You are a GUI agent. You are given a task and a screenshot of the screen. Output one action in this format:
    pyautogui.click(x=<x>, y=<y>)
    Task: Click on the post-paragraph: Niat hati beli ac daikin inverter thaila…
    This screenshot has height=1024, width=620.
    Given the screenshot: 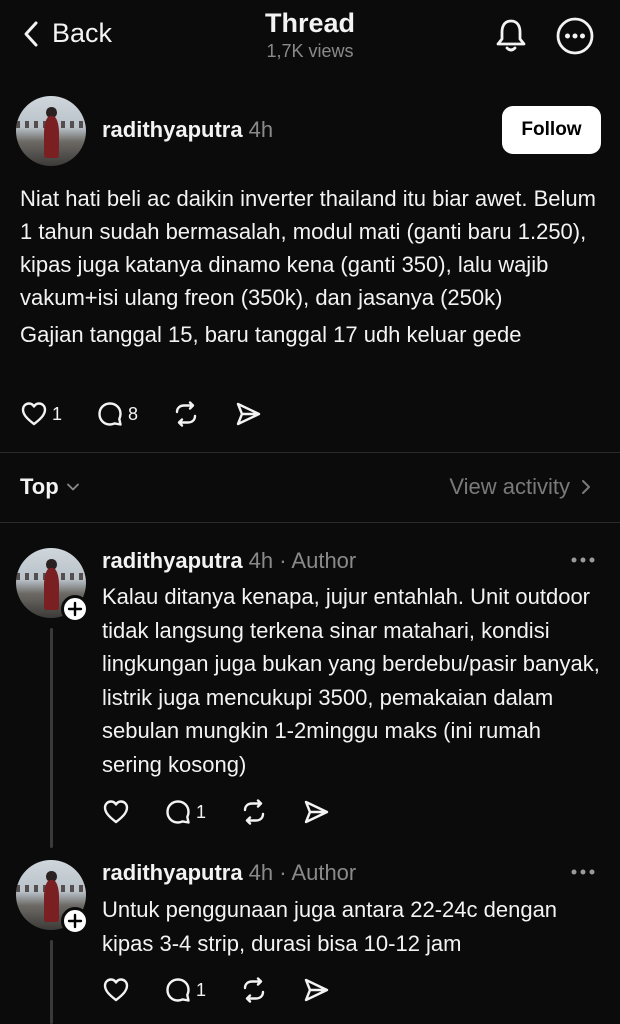 What is the action you would take?
    pyautogui.click(x=308, y=248)
    